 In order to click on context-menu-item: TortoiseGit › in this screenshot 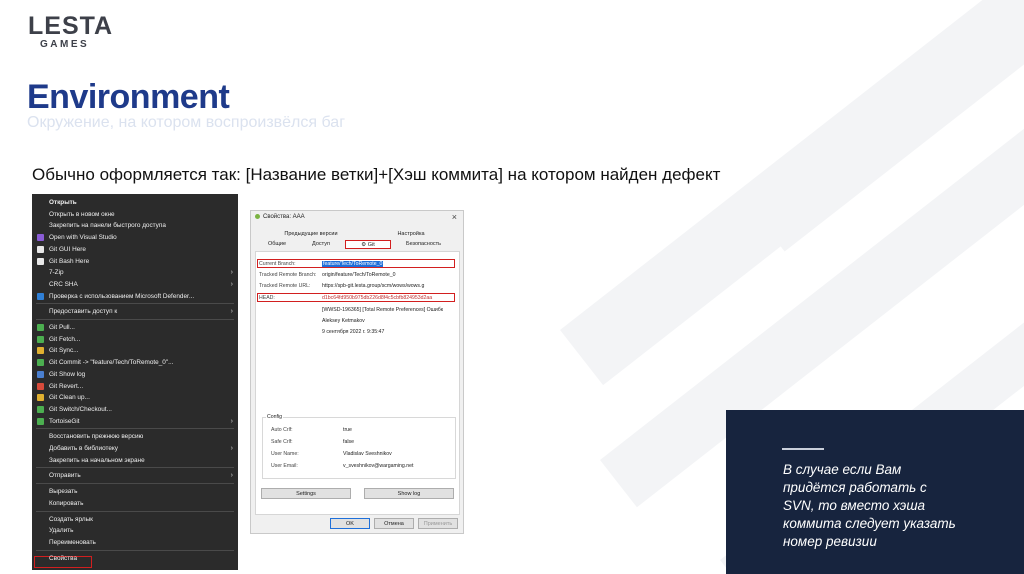, I will do `click(135, 421)`.